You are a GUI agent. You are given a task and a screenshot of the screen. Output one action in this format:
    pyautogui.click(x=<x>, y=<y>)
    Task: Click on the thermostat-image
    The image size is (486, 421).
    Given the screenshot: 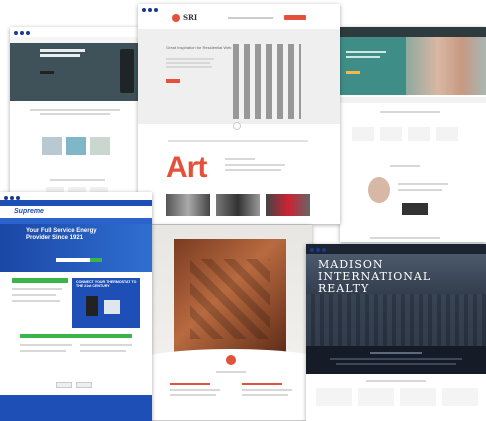 What is the action you would take?
    pyautogui.click(x=112, y=307)
    